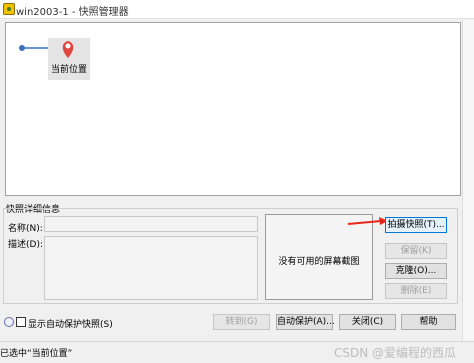  I want to click on annotation-arrow, so click(367, 221).